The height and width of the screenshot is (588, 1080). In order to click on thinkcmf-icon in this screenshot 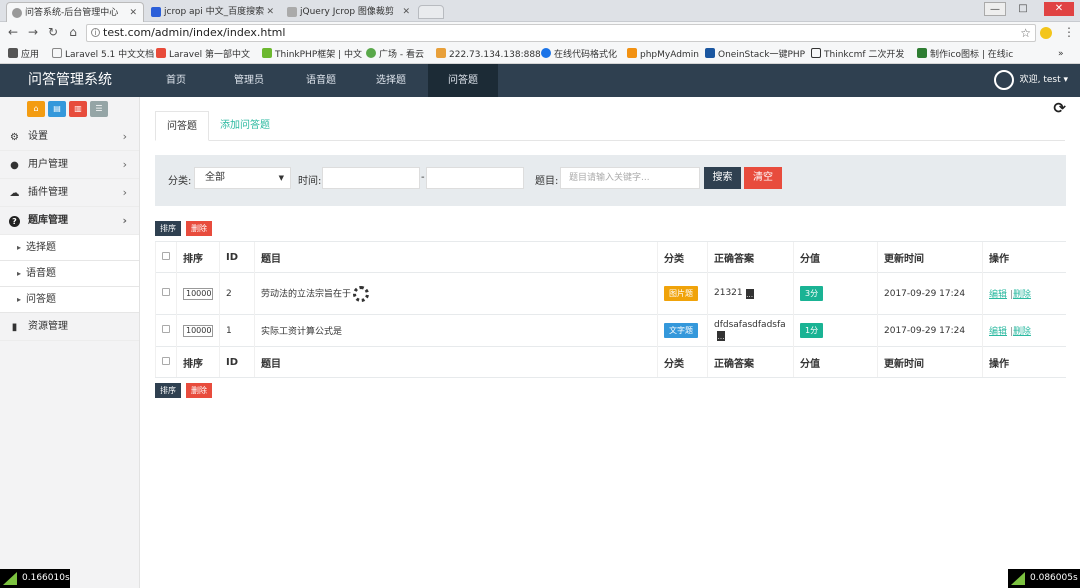, I will do `click(816, 53)`.